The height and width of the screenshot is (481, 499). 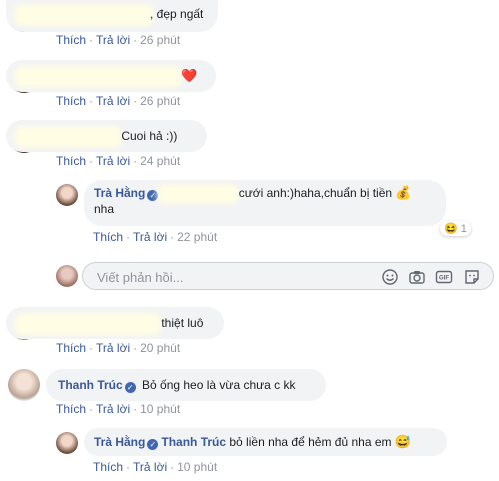 I want to click on laughing-reaction-icon: 😆, so click(x=451, y=229).